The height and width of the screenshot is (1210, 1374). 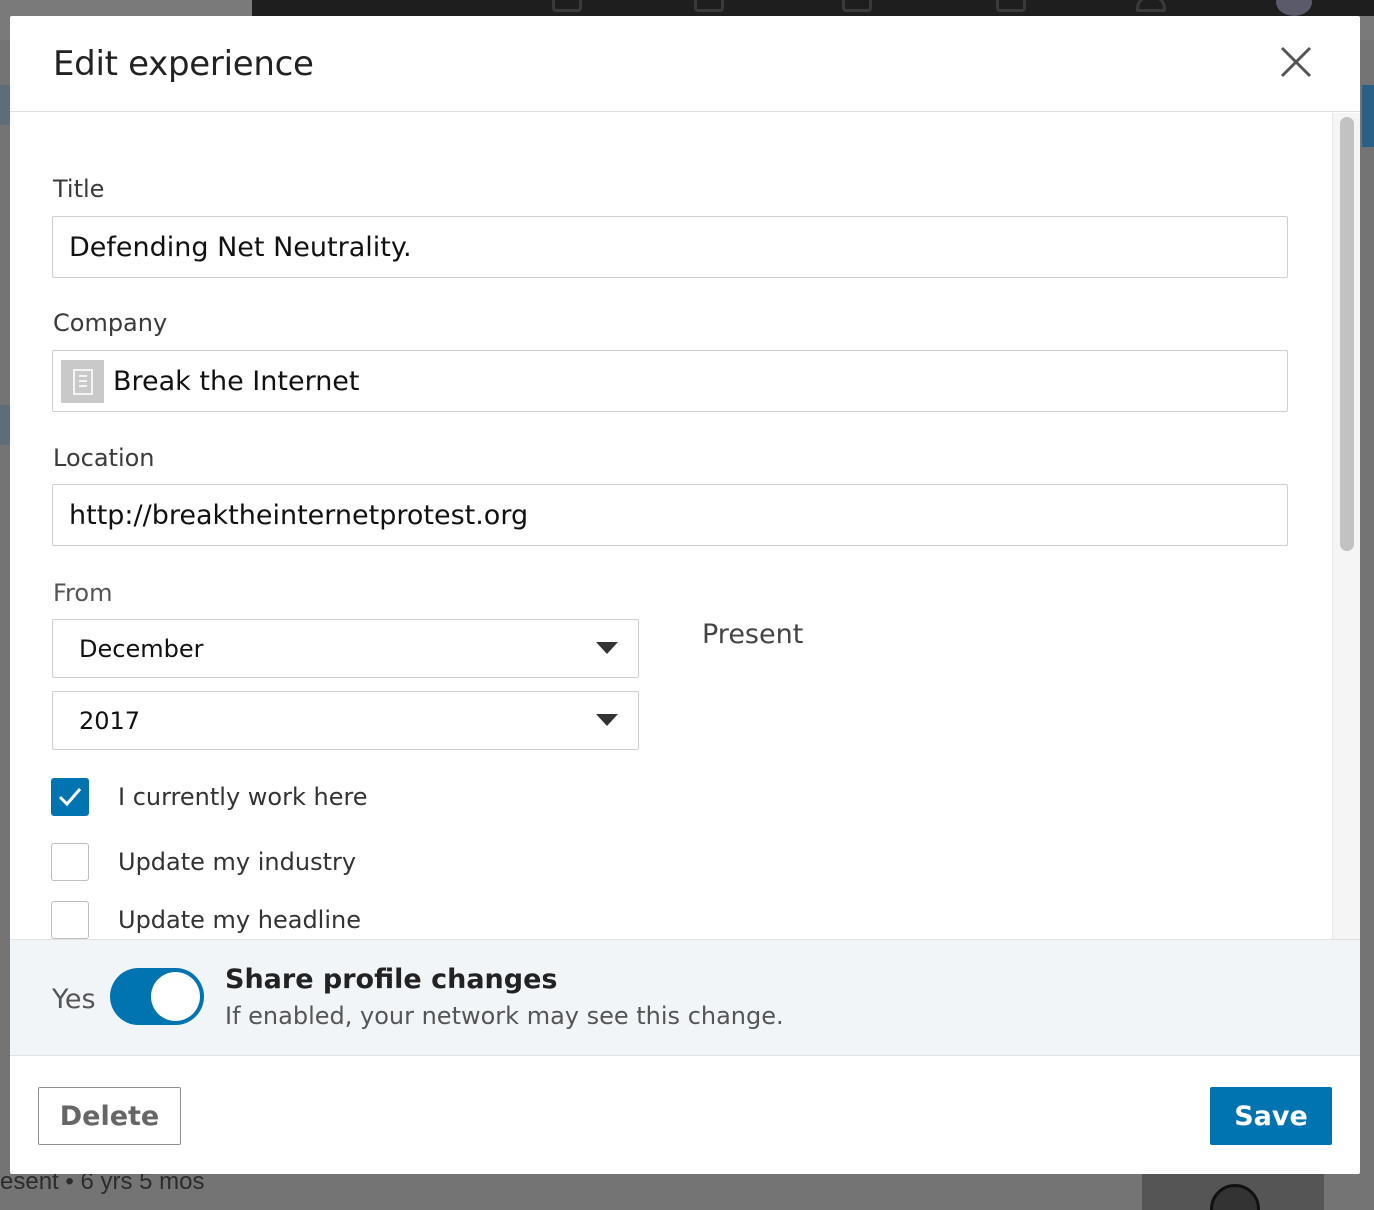 What do you see at coordinates (175, 996) in the screenshot?
I see `toggle-knob` at bounding box center [175, 996].